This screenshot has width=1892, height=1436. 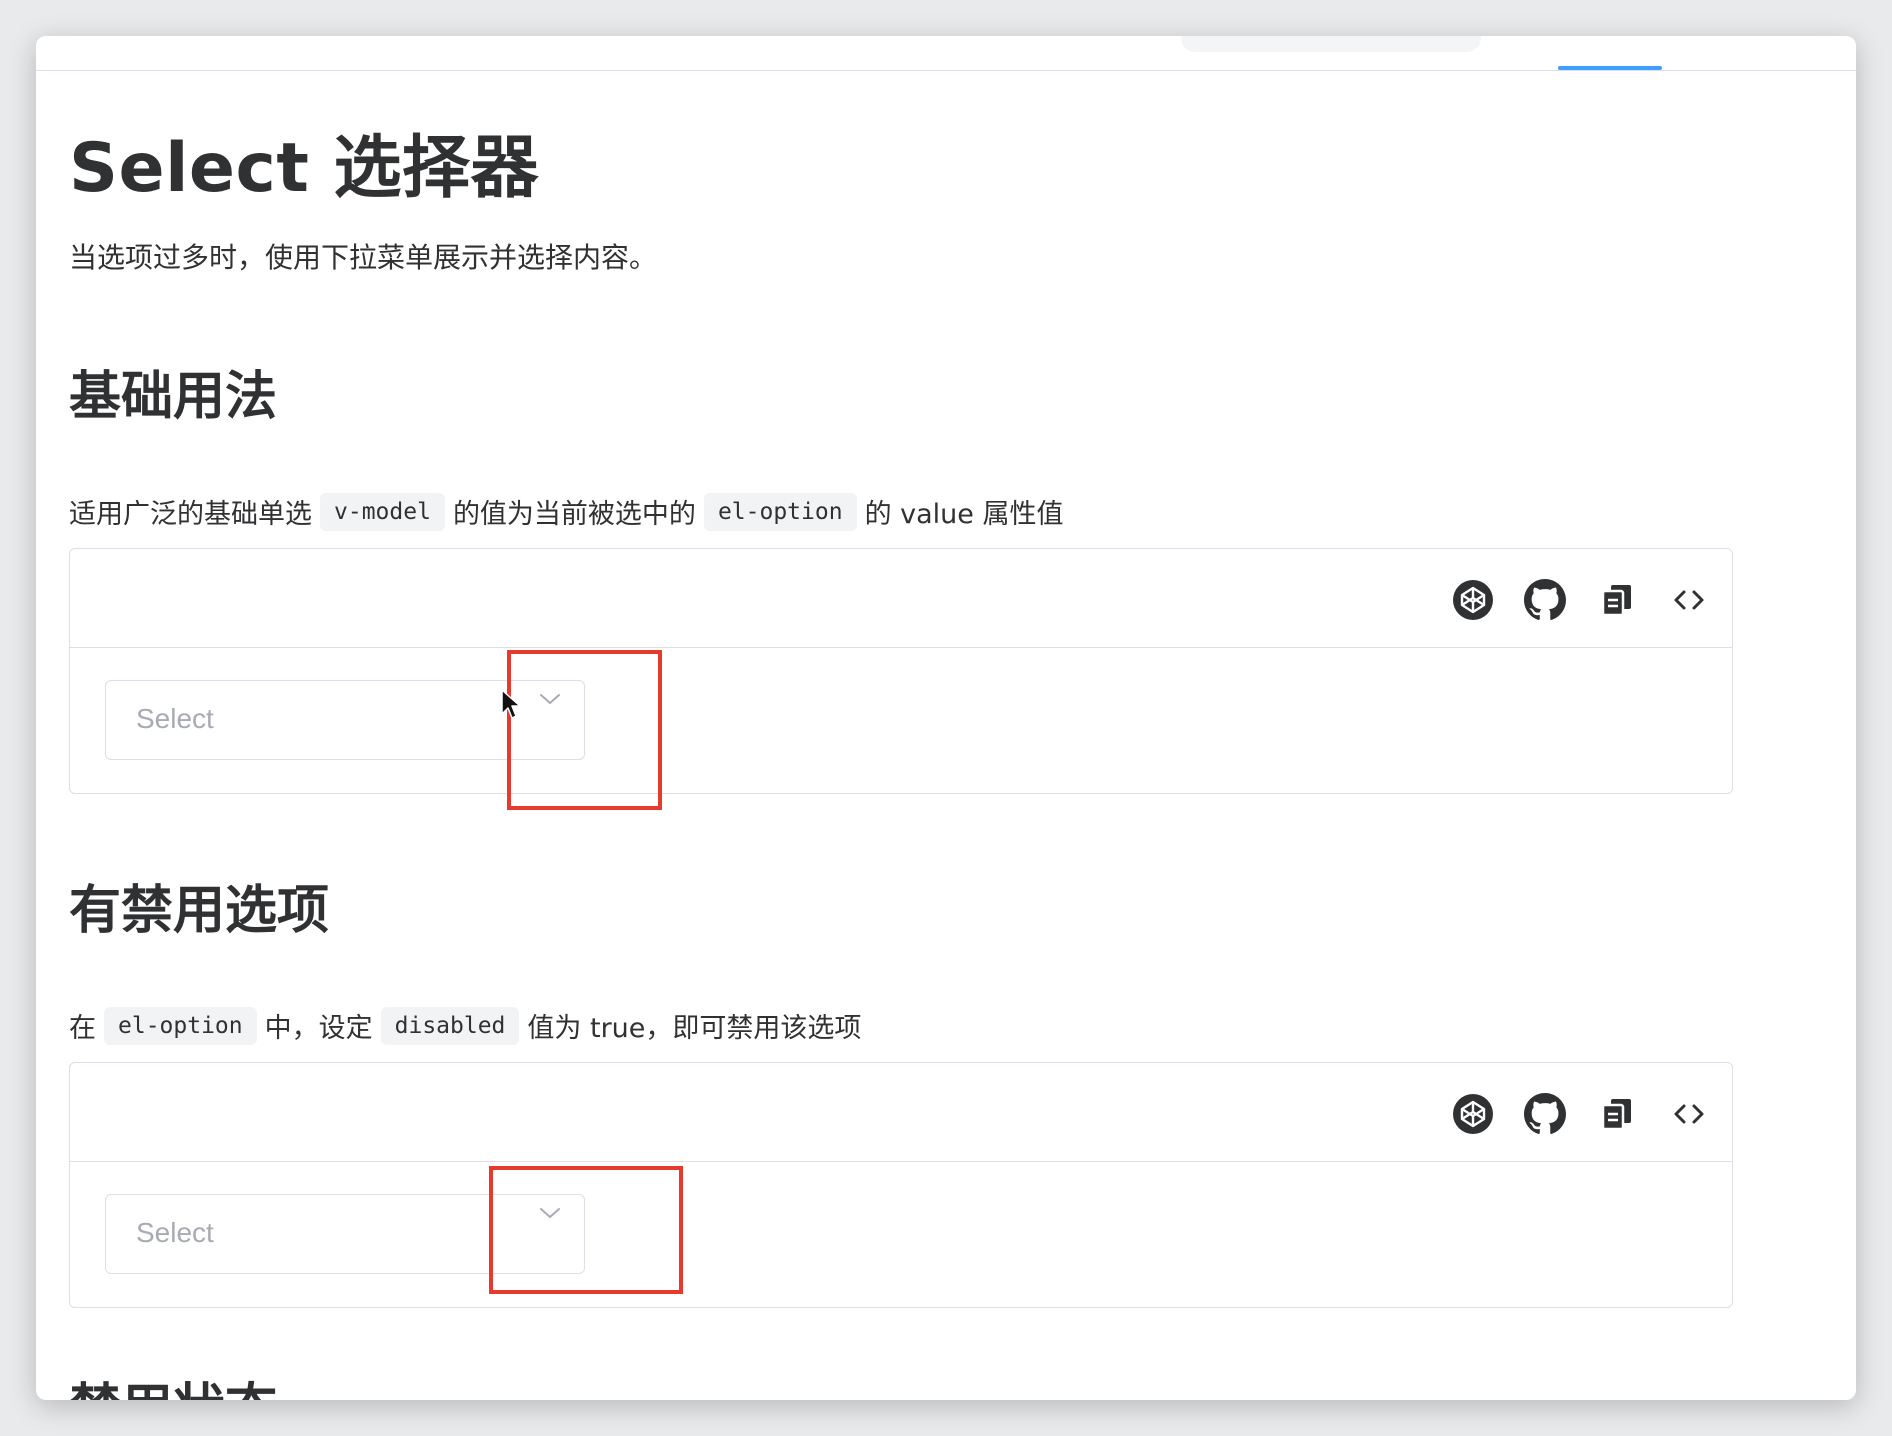 What do you see at coordinates (173, 397) in the screenshot?
I see `section-title-basic: 基础用法` at bounding box center [173, 397].